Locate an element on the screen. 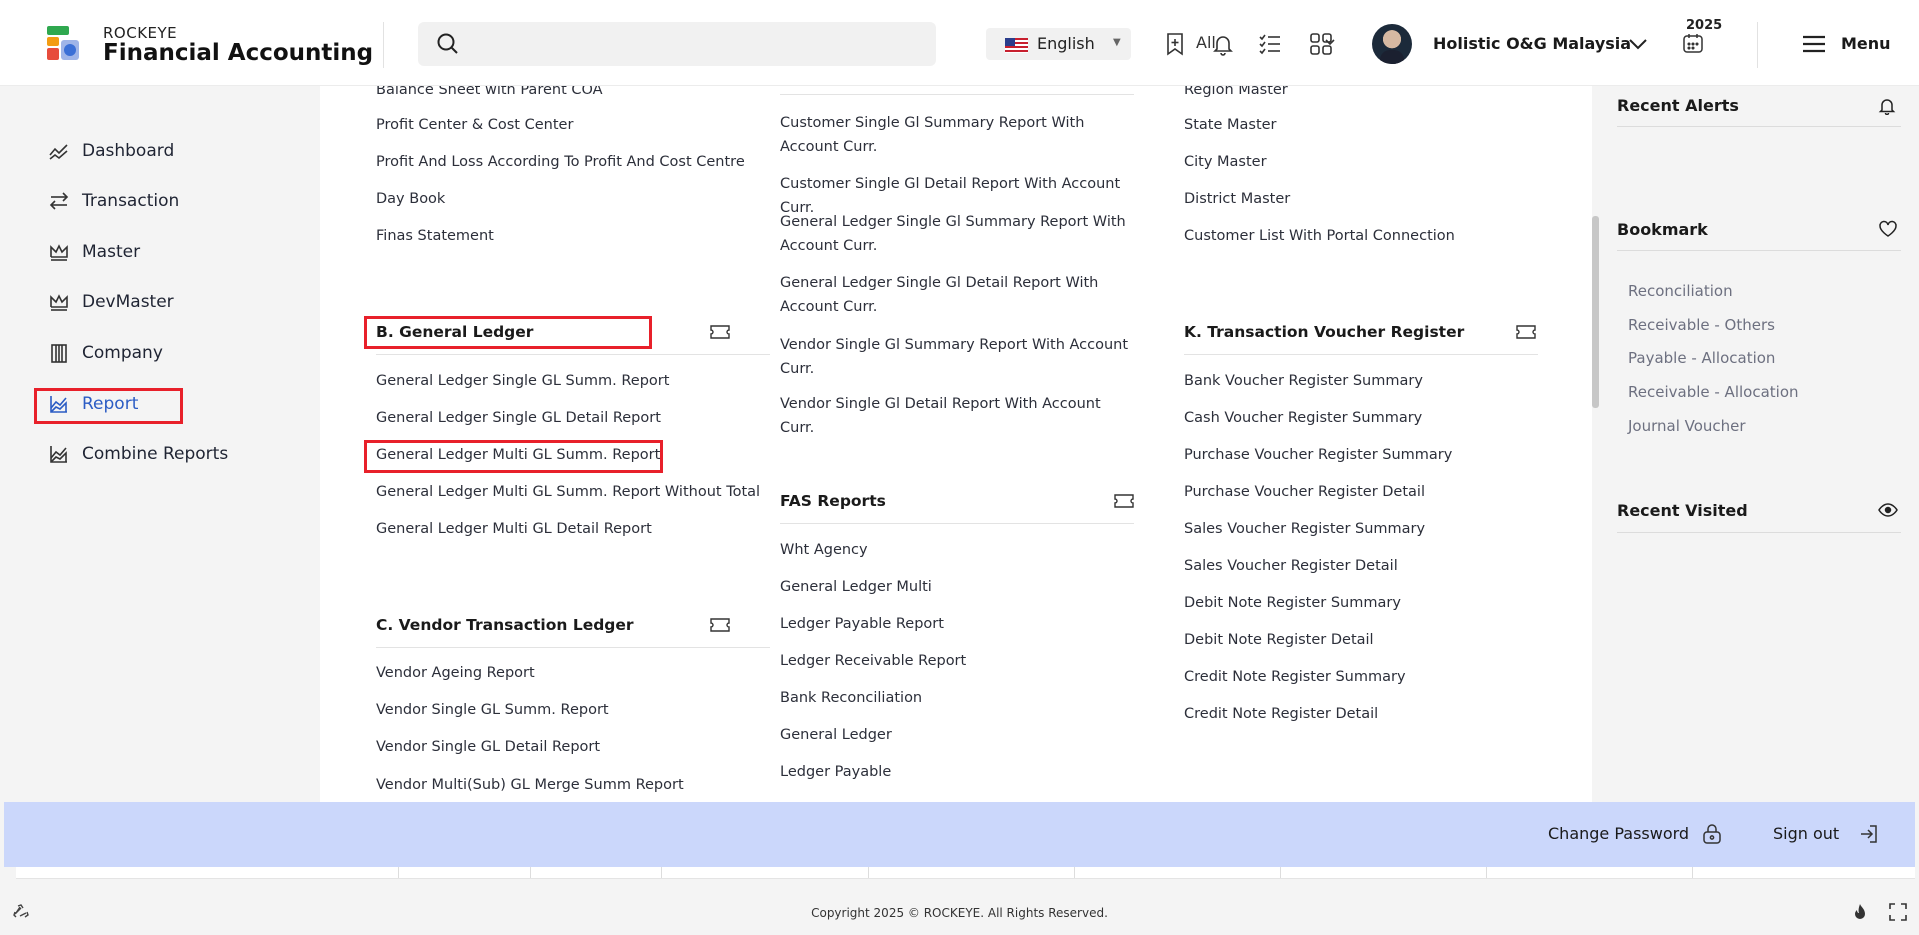 The width and height of the screenshot is (1919, 935). sidebar-item-dashboard: Dashboard is located at coordinates (111, 151).